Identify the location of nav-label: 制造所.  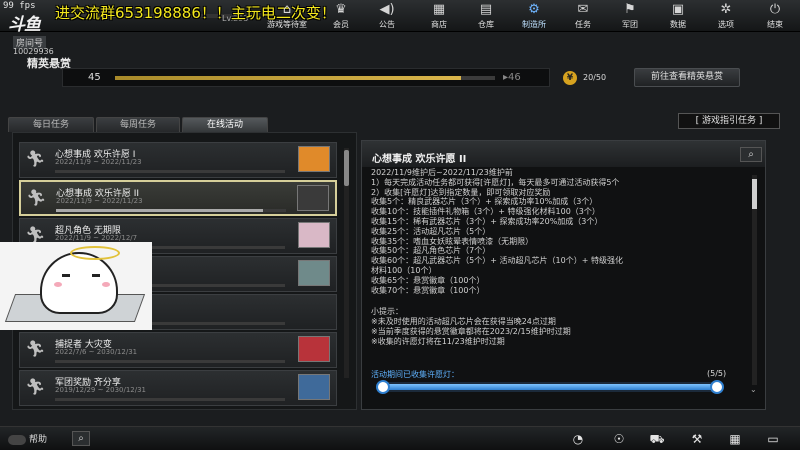
(534, 24).